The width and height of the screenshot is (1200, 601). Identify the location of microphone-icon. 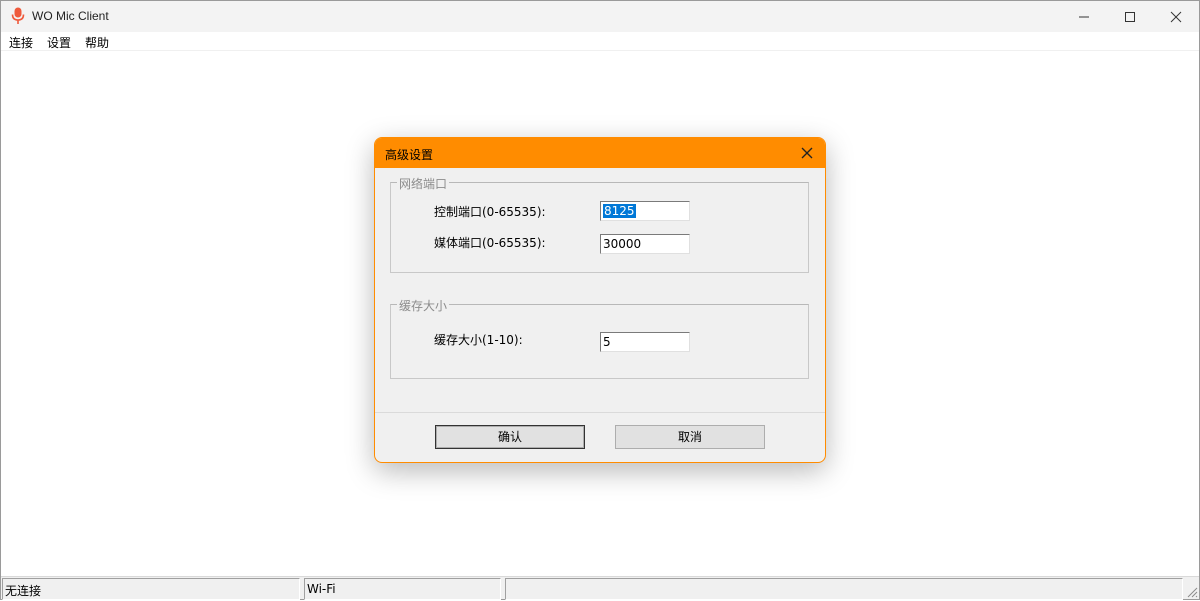
(18, 16).